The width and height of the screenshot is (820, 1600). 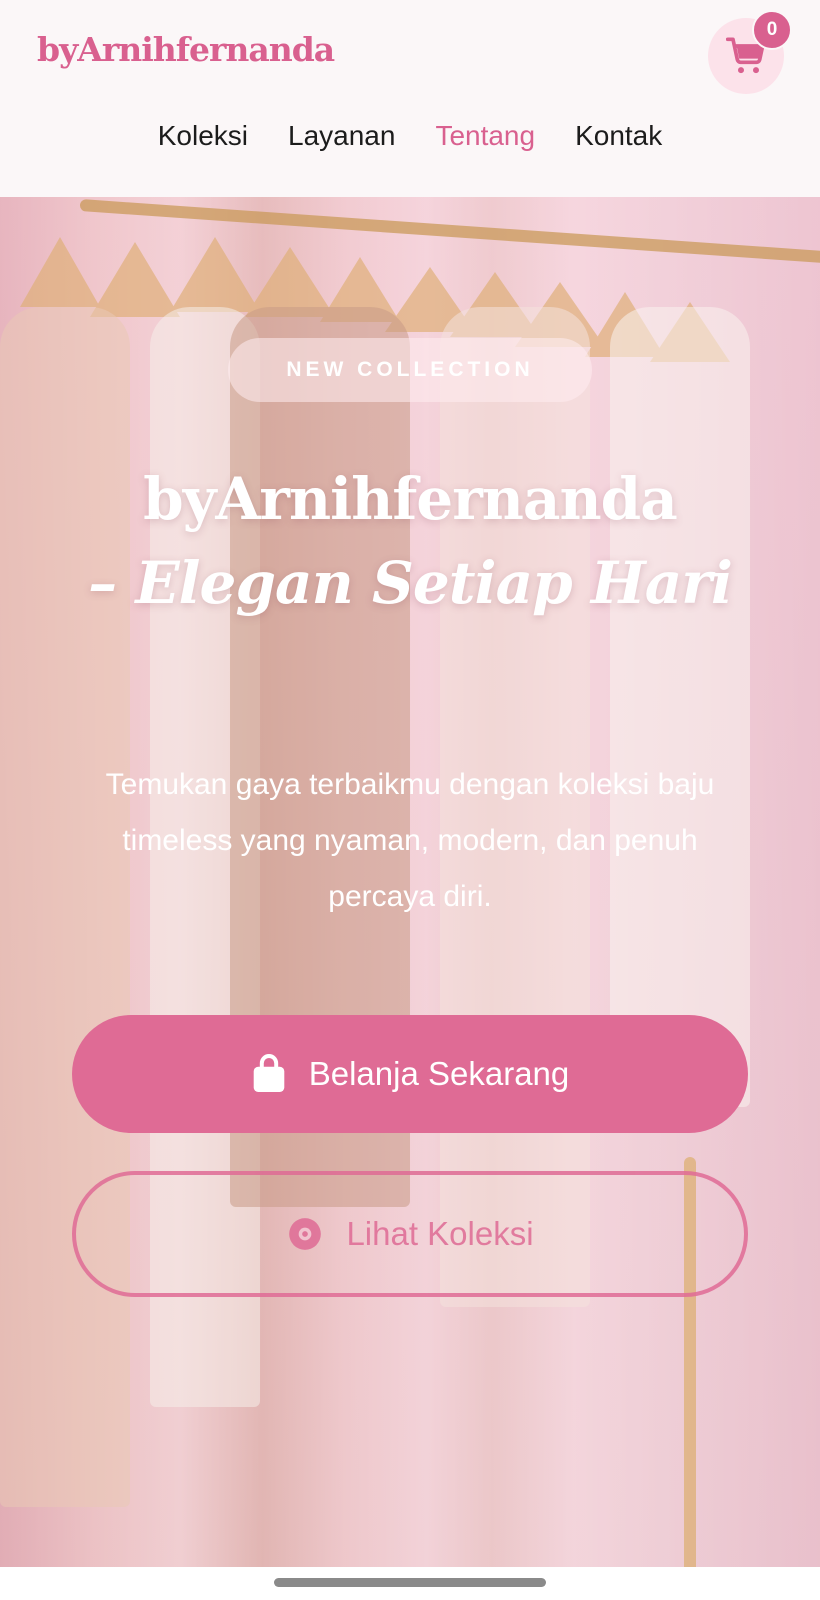 What do you see at coordinates (410, 541) in the screenshot?
I see `hero-title: byArnihfernanda – Elegan Setiap Hari` at bounding box center [410, 541].